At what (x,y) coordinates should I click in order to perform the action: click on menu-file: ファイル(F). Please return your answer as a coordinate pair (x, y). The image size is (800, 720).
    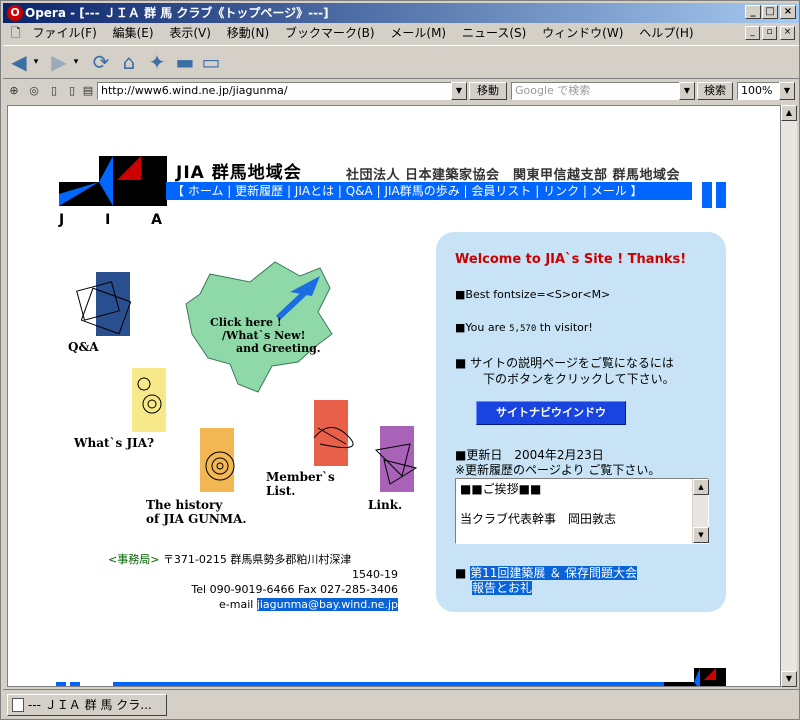
    Looking at the image, I should click on (64, 33).